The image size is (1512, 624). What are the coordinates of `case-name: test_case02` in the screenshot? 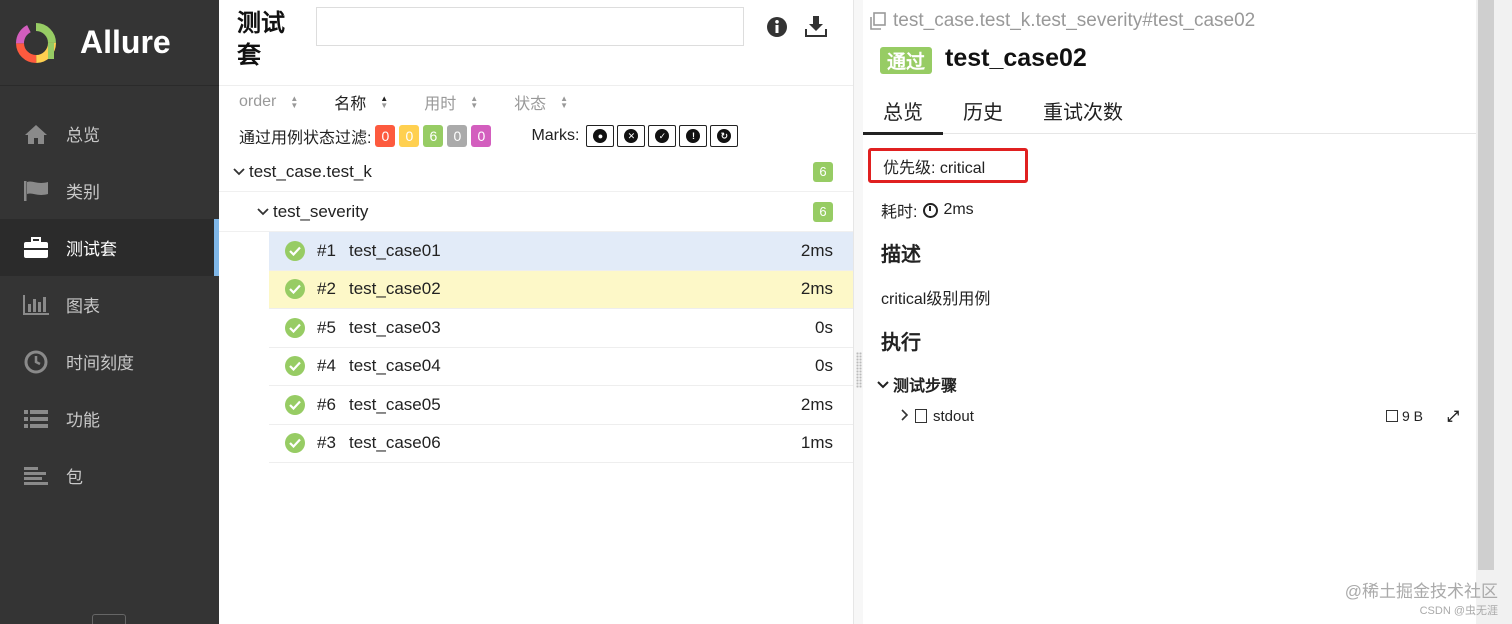 It's located at (395, 289).